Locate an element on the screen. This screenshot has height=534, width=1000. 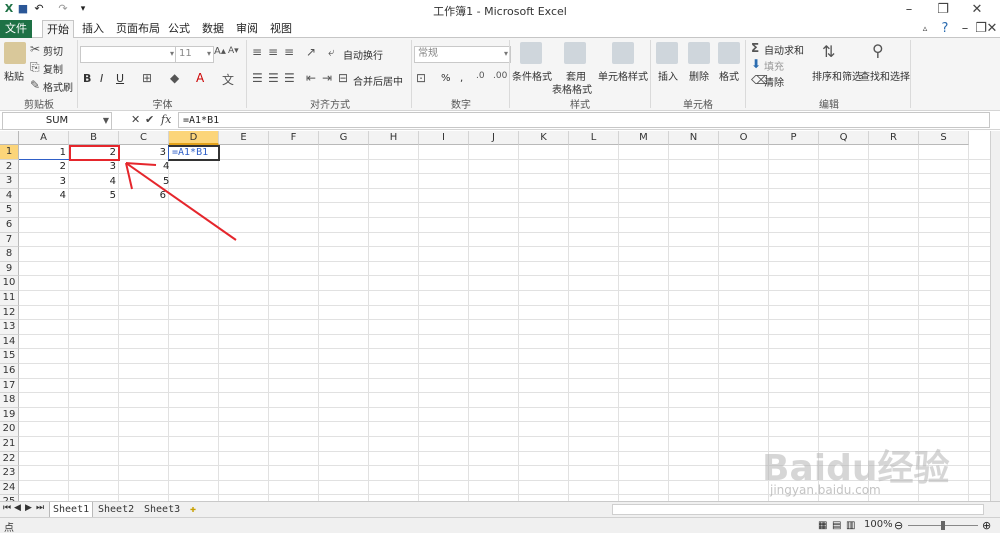
minimize-icon: – is located at coordinates (909, 10).